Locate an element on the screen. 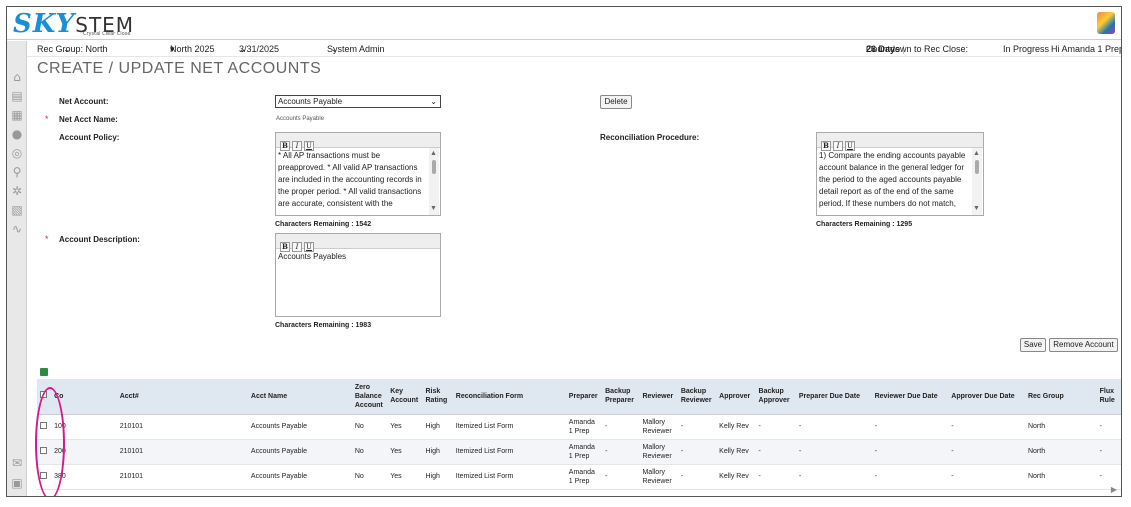 Image resolution: width=1131 pixels, height=507 pixels. policy-chars-remaining: Characters Remaining : 1542 is located at coordinates (323, 224).